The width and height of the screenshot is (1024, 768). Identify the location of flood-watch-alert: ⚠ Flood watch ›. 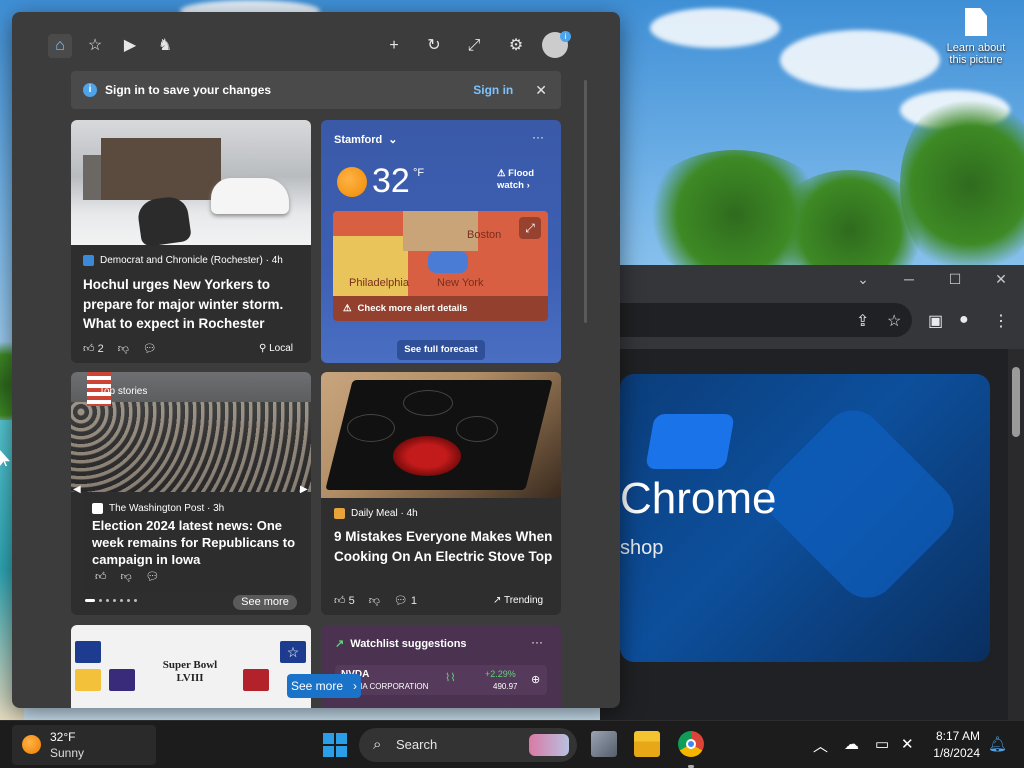
(521, 180).